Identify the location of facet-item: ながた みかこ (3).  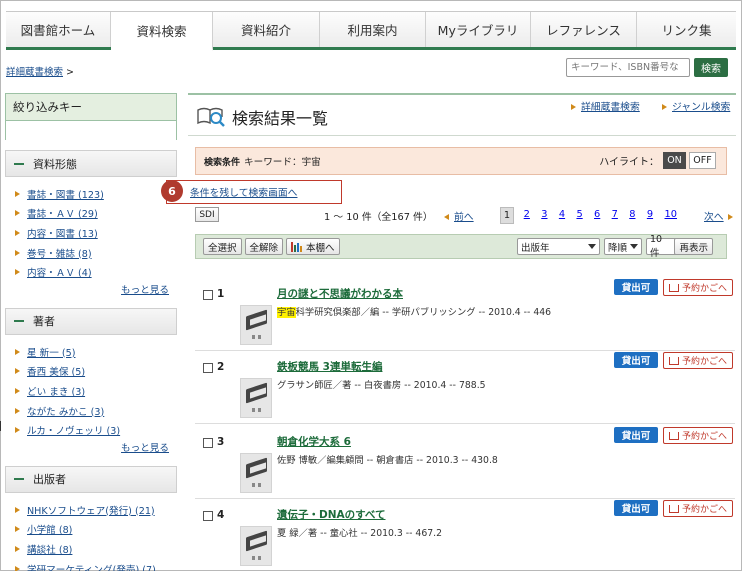
(96, 411).